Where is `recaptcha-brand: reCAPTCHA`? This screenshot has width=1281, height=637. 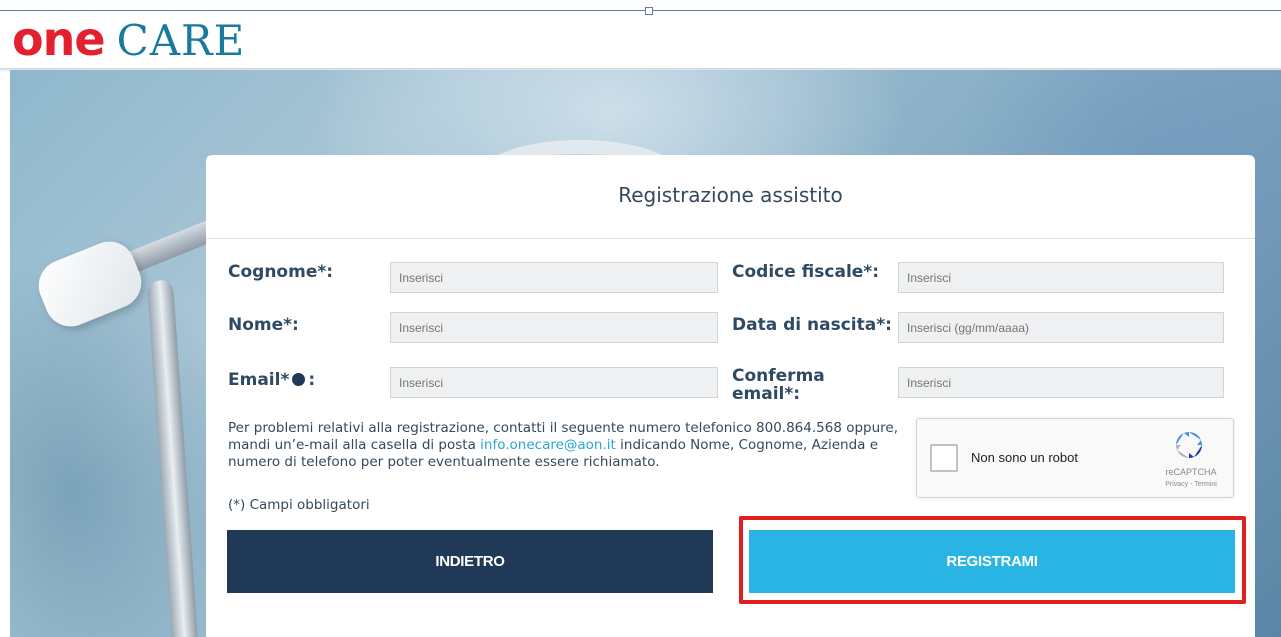 recaptcha-brand: reCAPTCHA is located at coordinates (1191, 472).